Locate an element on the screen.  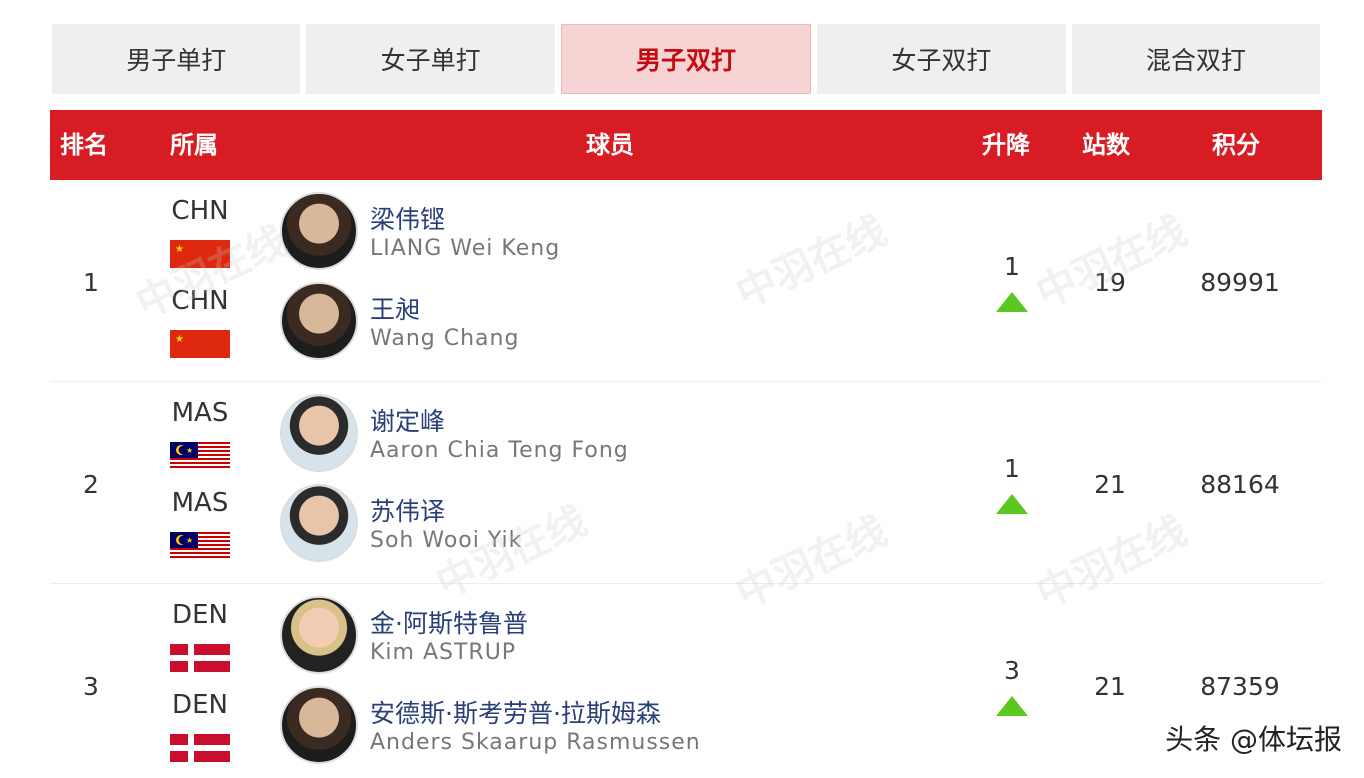
player-english-name: Anders Skaarup Rasmussen is located at coordinates (535, 742).